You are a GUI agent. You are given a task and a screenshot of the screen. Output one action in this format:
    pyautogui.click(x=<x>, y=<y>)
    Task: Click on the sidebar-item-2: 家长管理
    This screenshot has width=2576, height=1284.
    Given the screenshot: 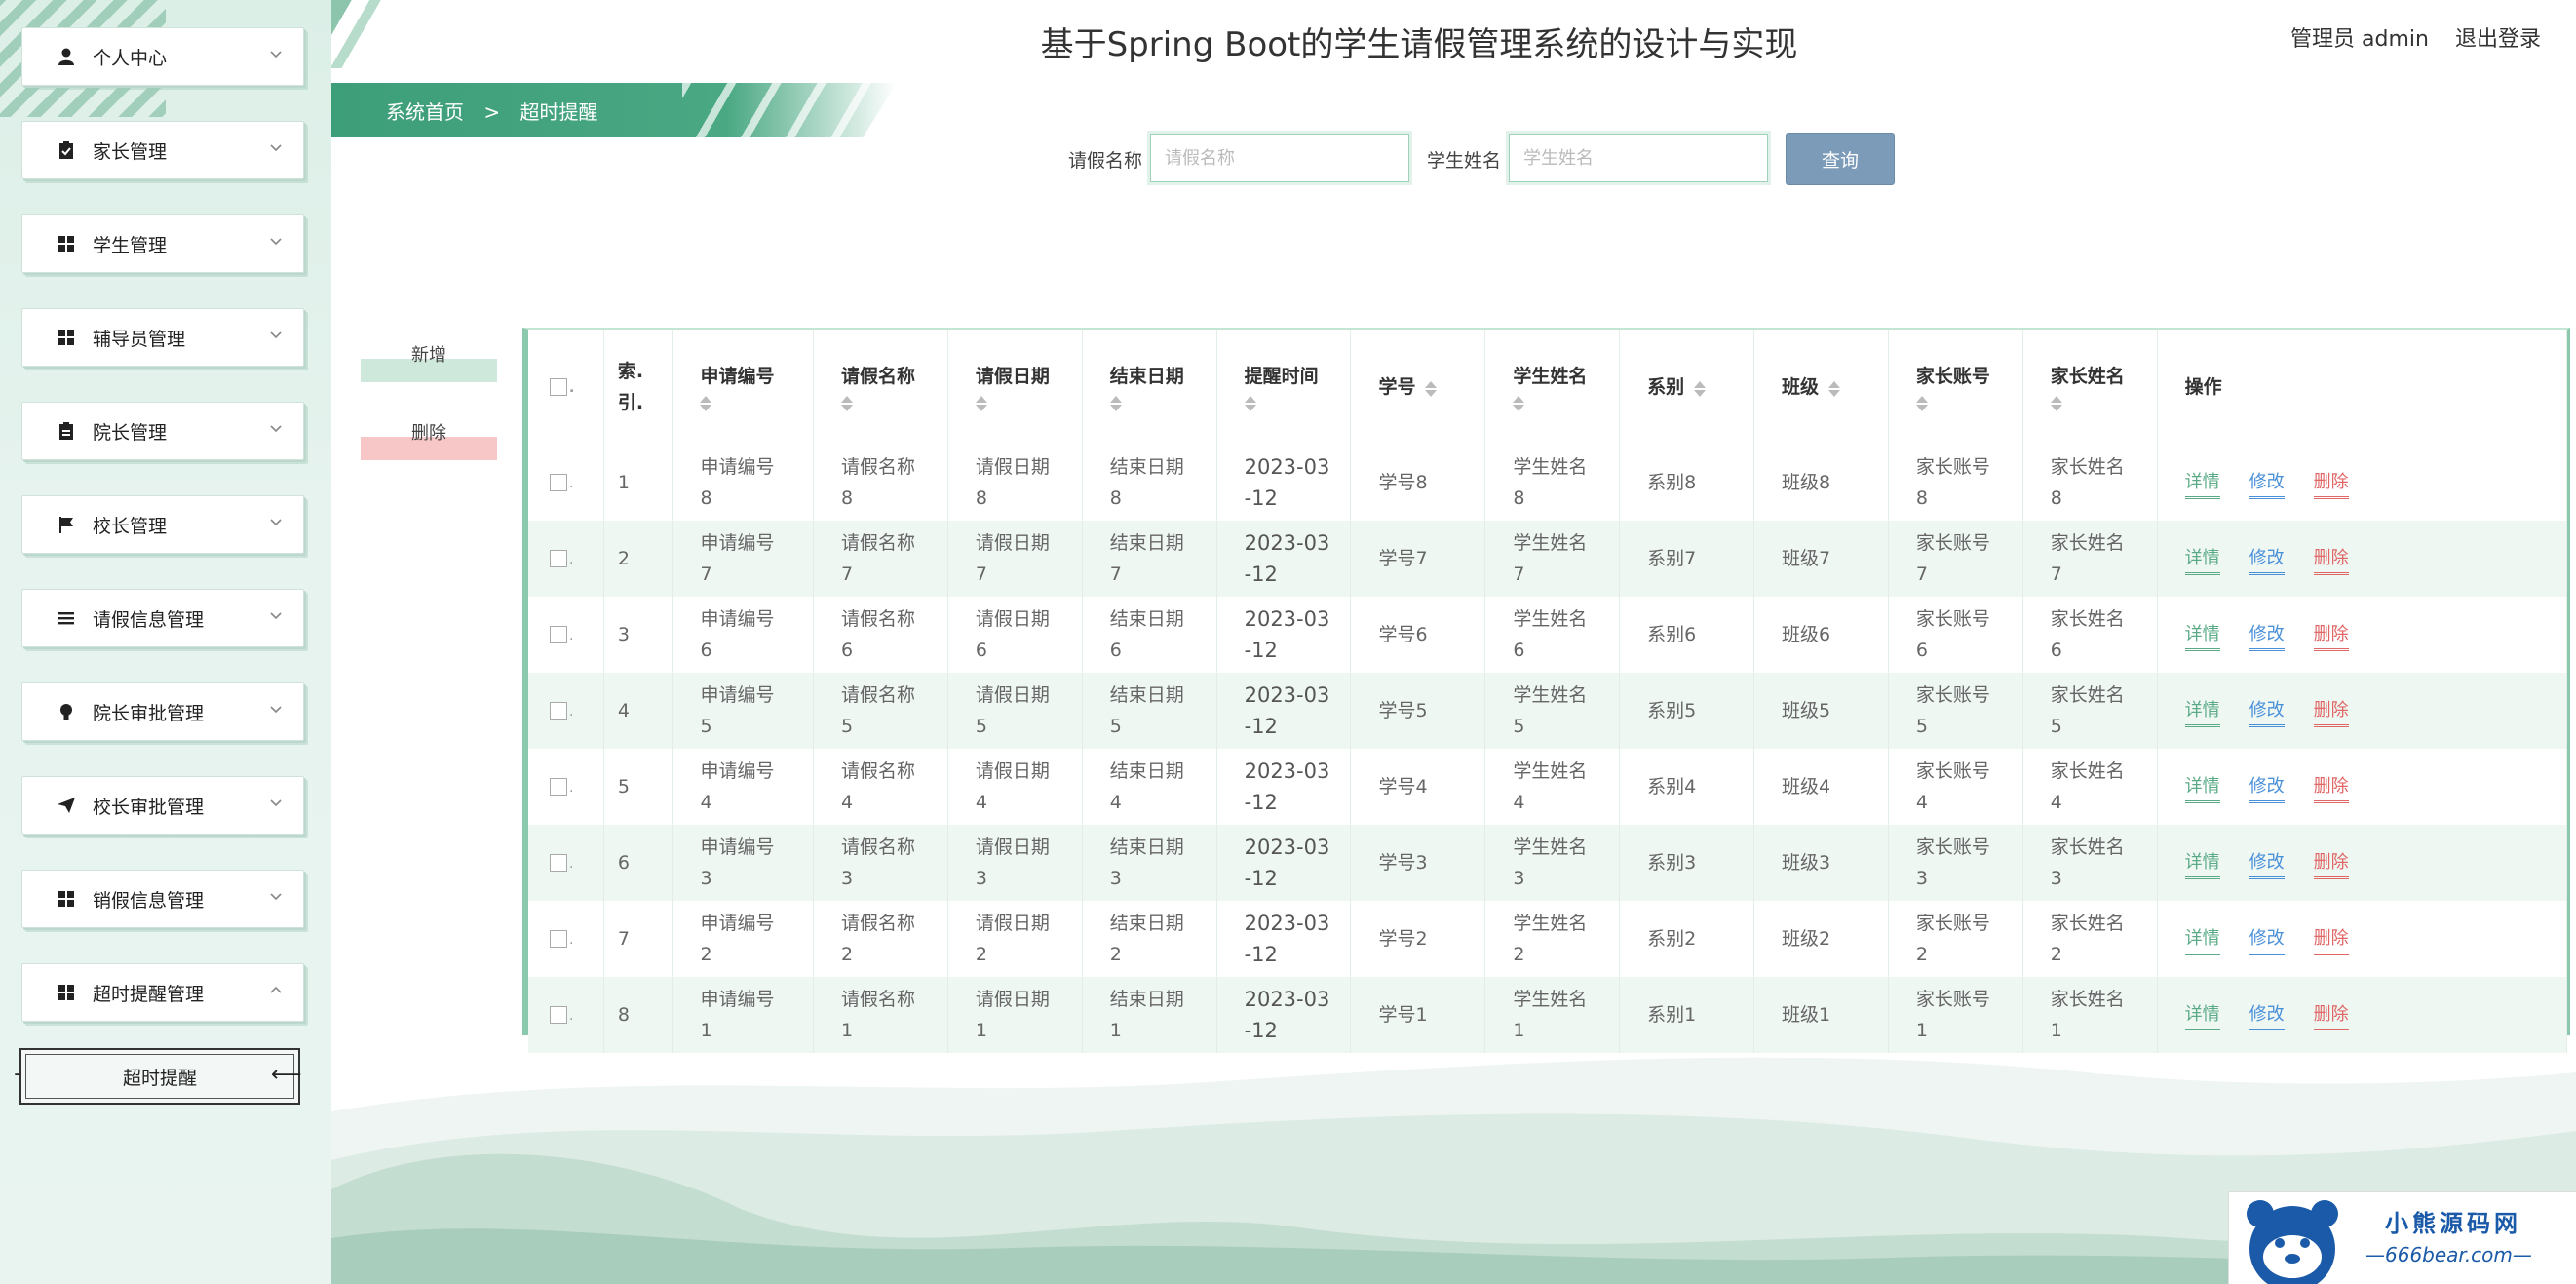 What is the action you would take?
    pyautogui.click(x=162, y=150)
    